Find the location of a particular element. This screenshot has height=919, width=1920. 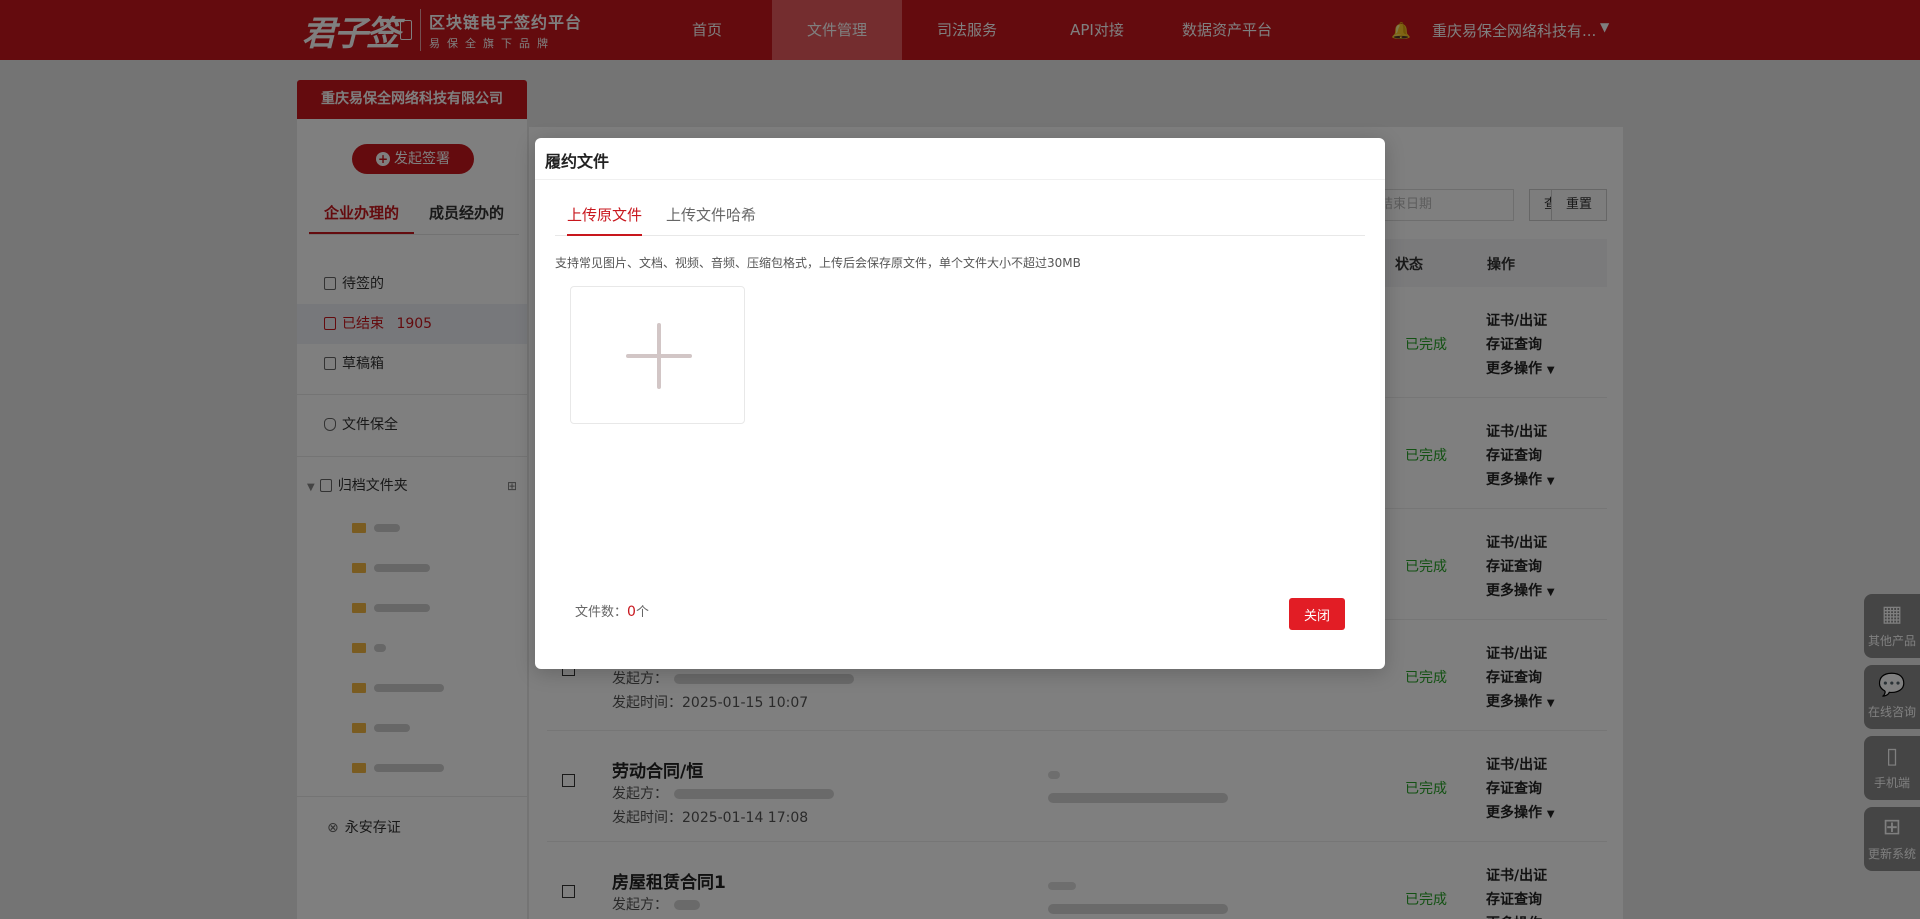

dialog-title: 履约文件 is located at coordinates (577, 161).